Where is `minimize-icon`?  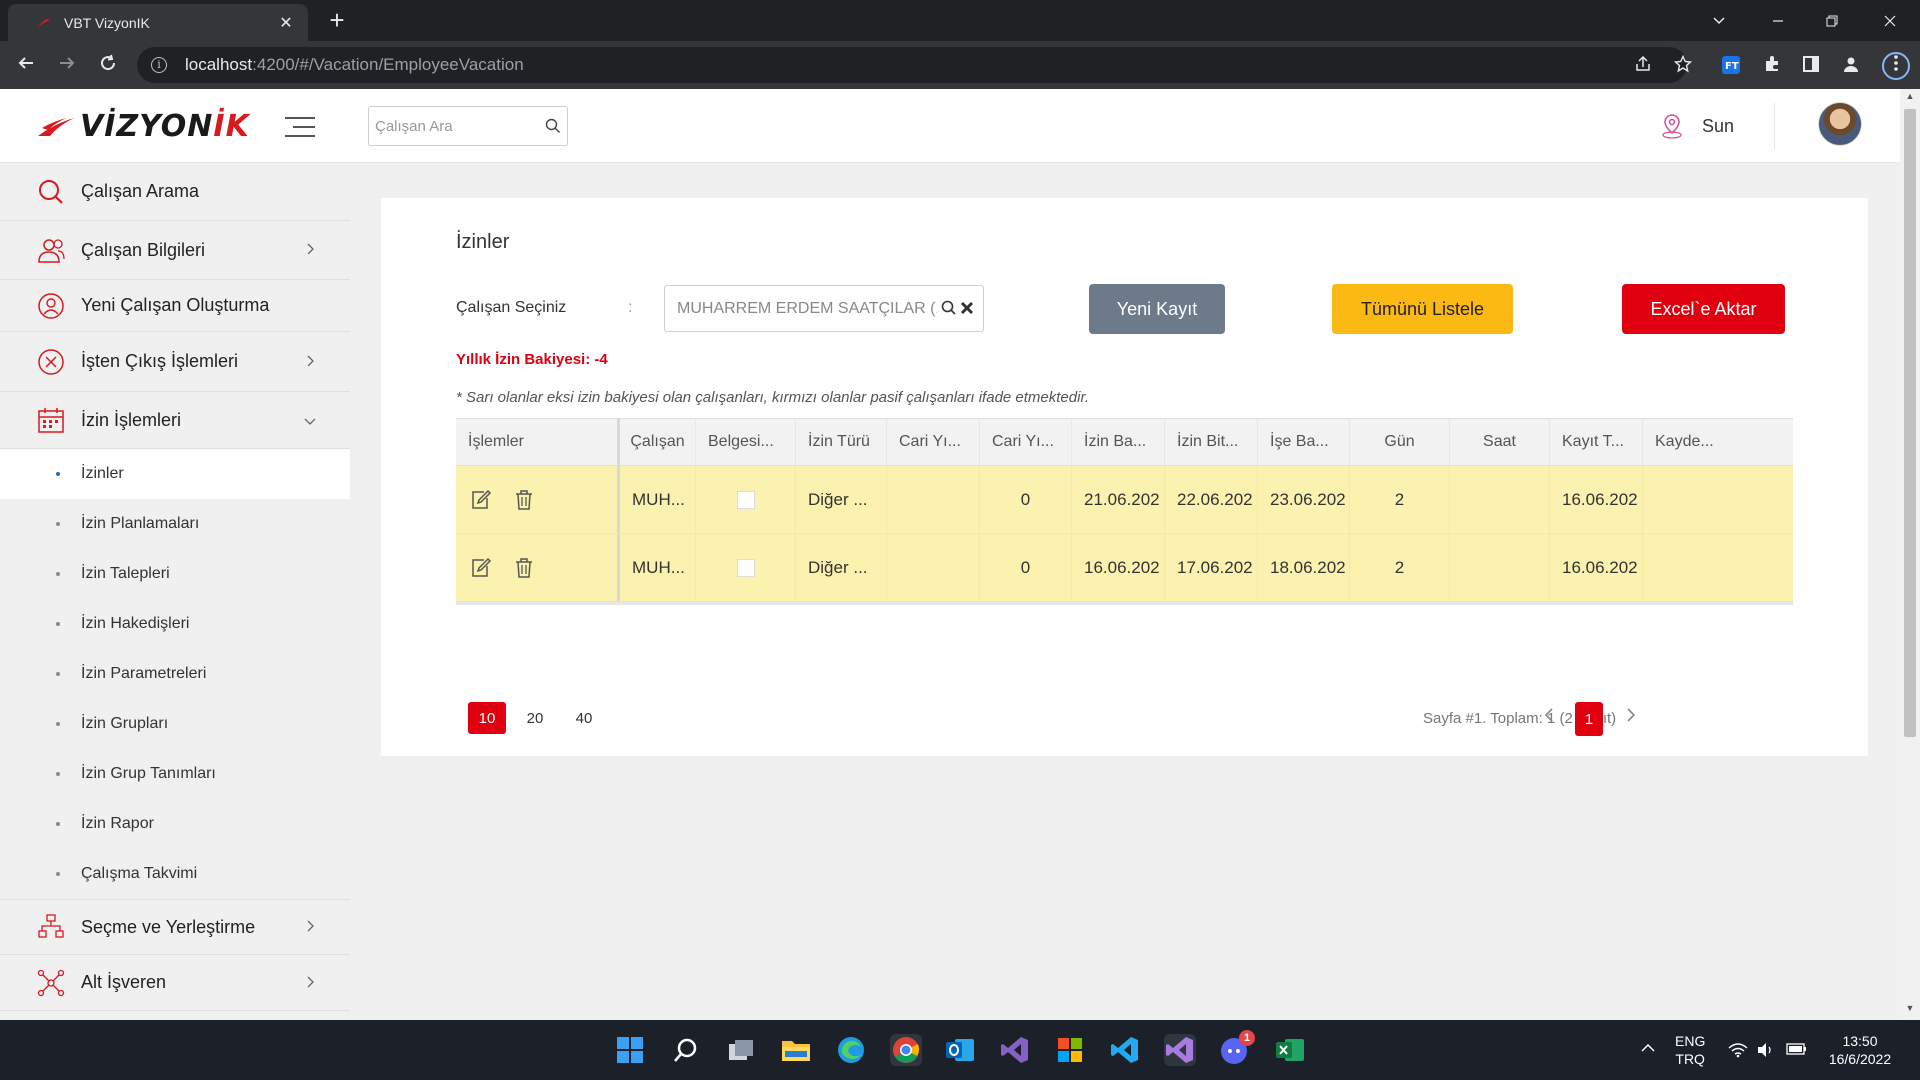
minimize-icon is located at coordinates (1778, 20).